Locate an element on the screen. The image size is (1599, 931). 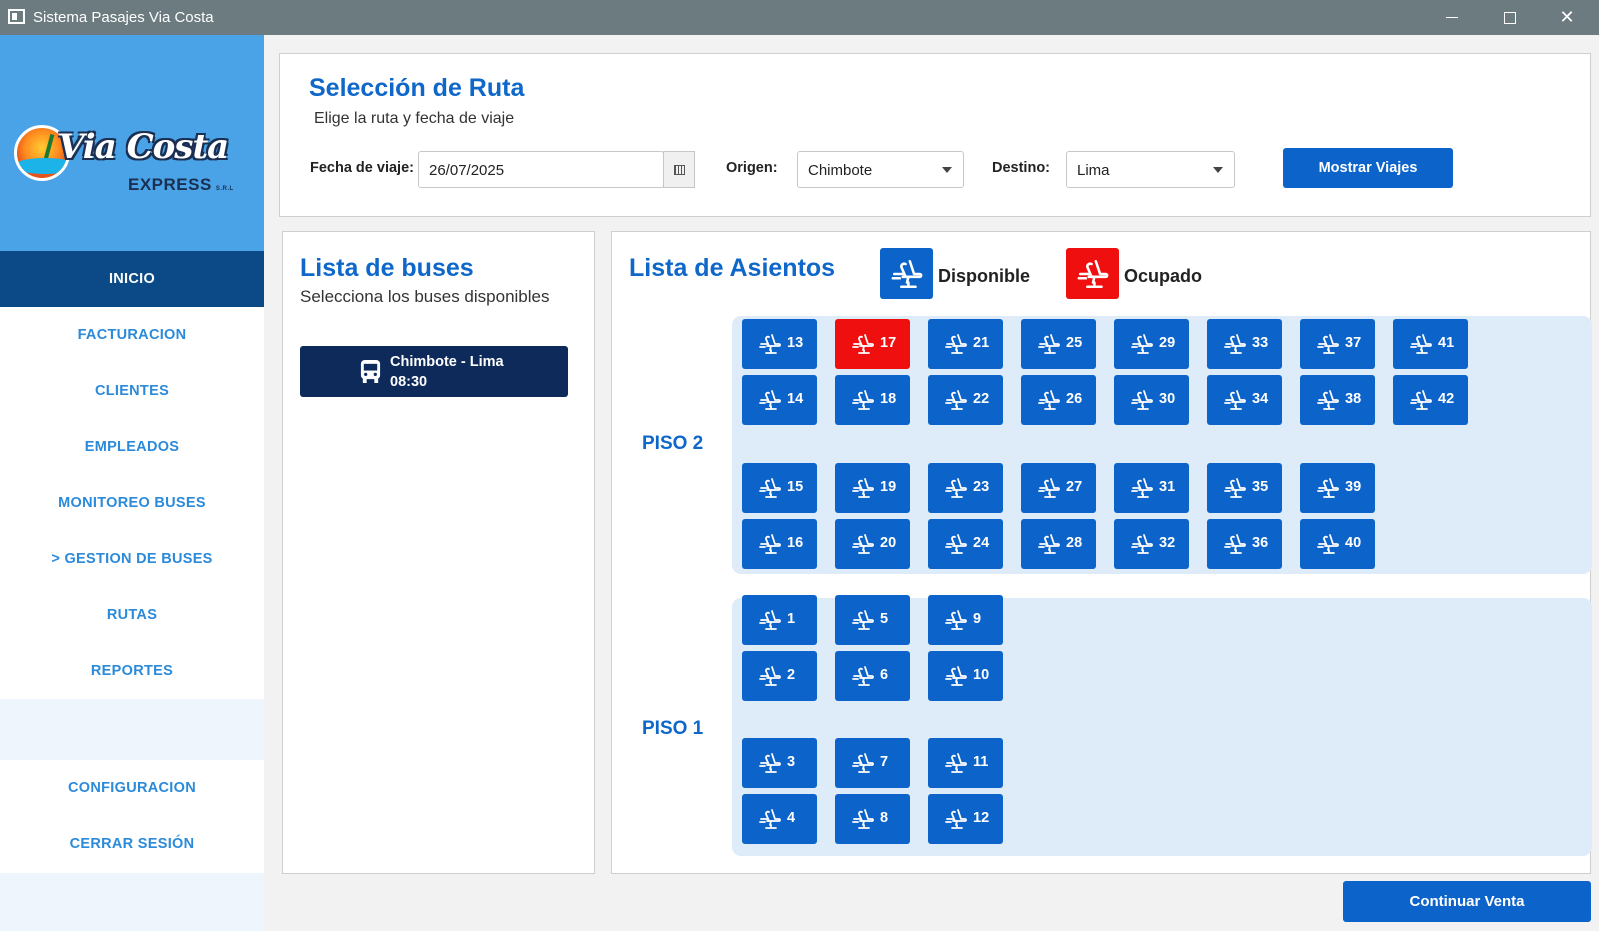
seat-26: 26 is located at coordinates (1058, 400).